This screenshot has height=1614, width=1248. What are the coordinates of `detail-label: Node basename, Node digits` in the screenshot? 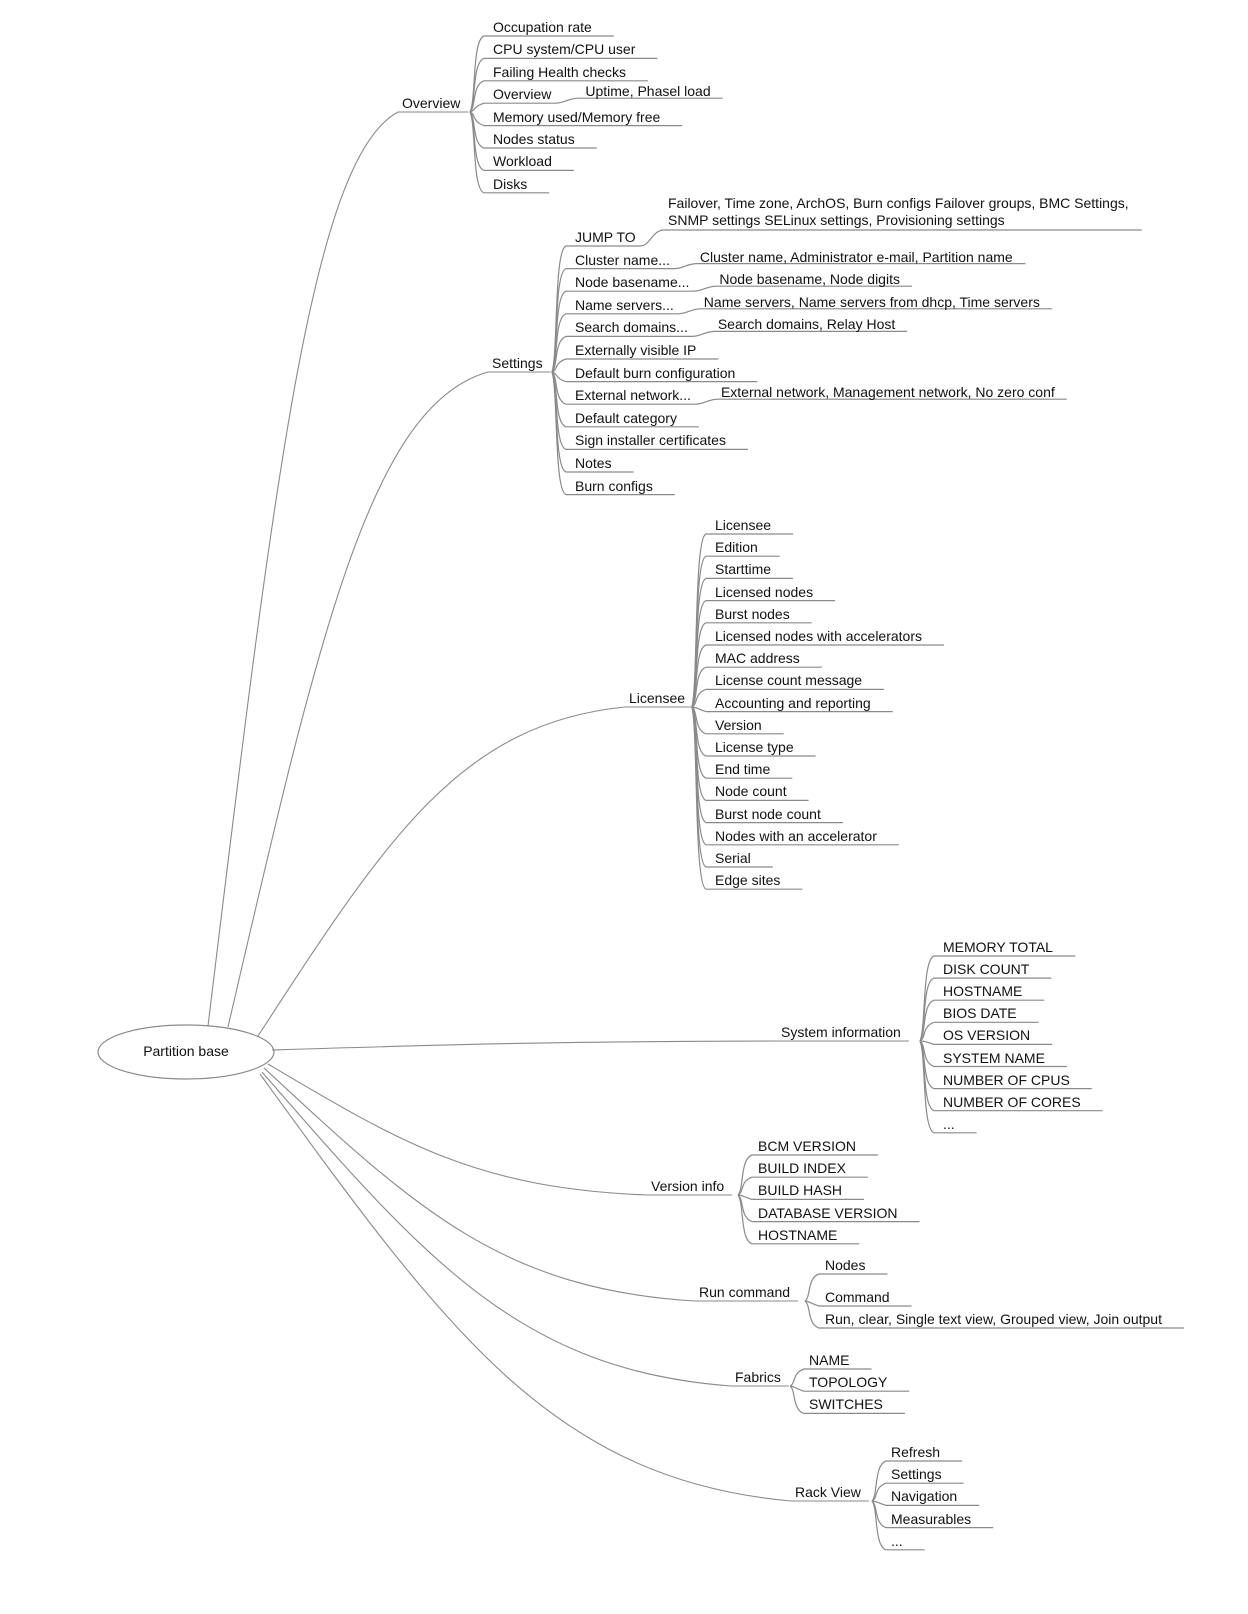 It's located at (809, 279).